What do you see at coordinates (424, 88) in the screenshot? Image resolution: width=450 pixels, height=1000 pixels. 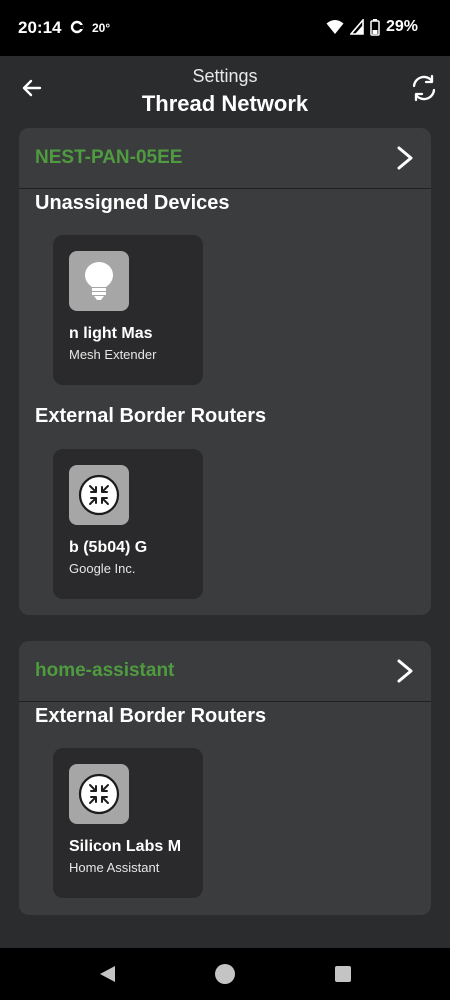 I see `refresh-icon` at bounding box center [424, 88].